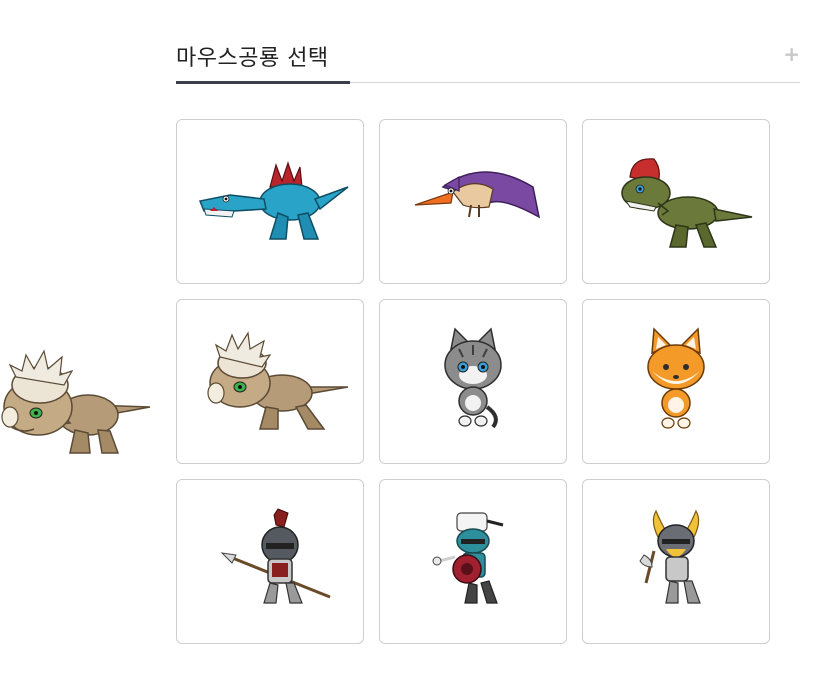 Image resolution: width=815 pixels, height=676 pixels. Describe the element at coordinates (687, 202) in the screenshot. I see `dilophosaurus-sprite` at that location.